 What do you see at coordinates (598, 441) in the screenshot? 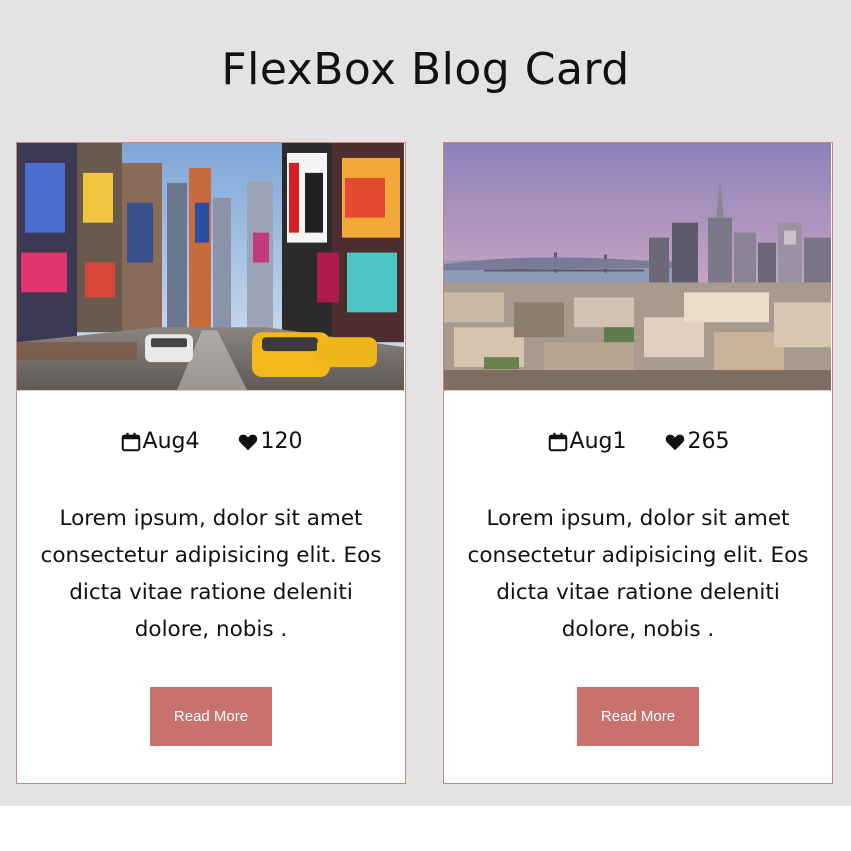
I see `post-date-text: Aug1` at bounding box center [598, 441].